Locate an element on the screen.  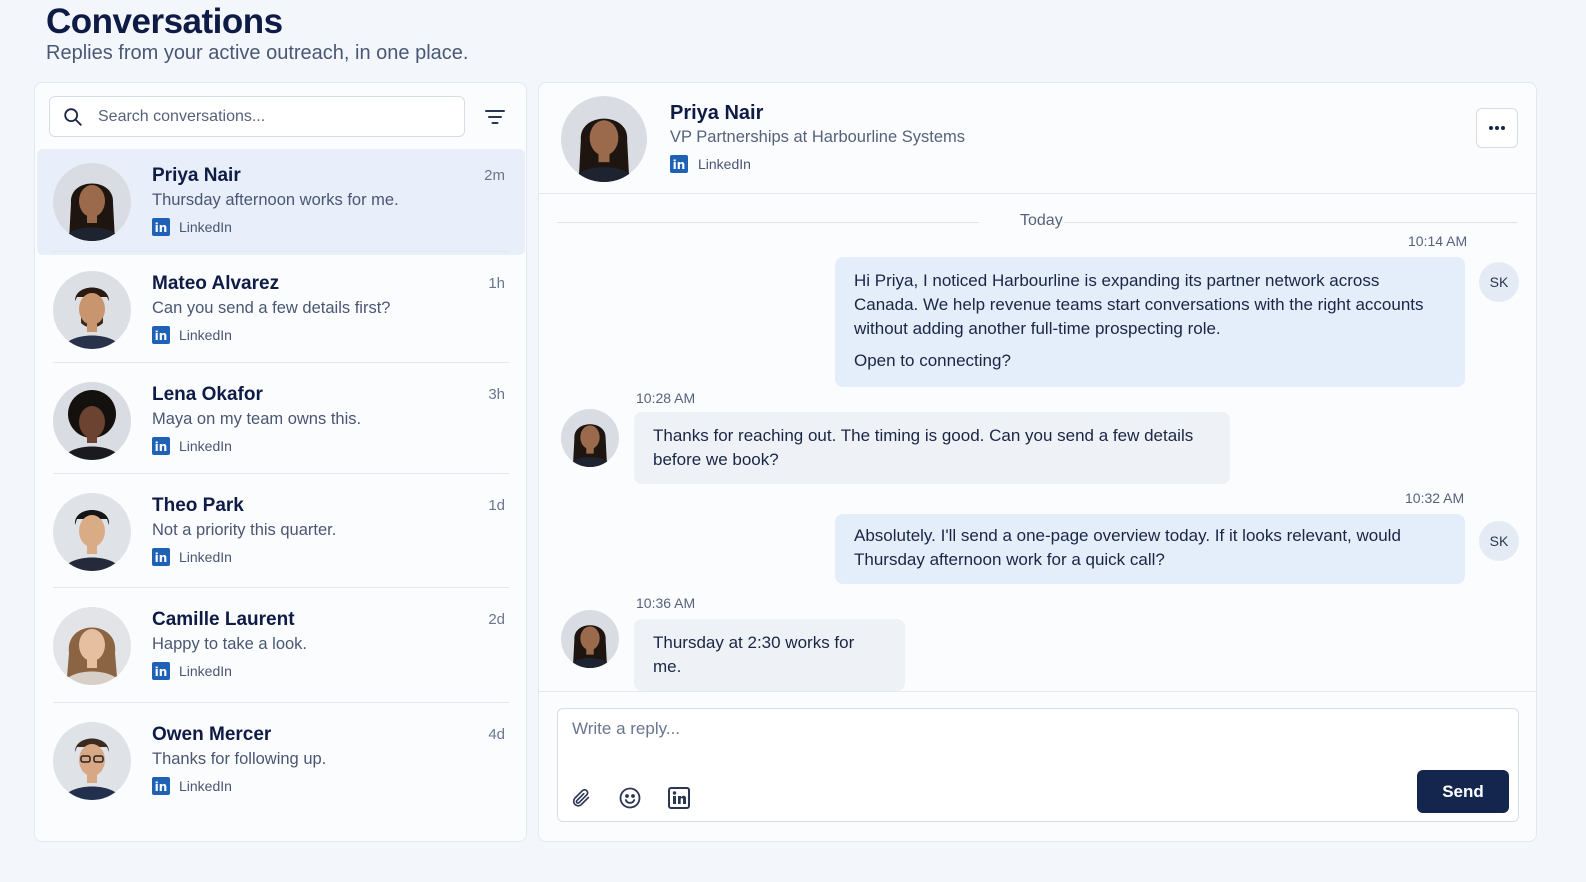
reply-composer: Send is located at coordinates (1038, 765).